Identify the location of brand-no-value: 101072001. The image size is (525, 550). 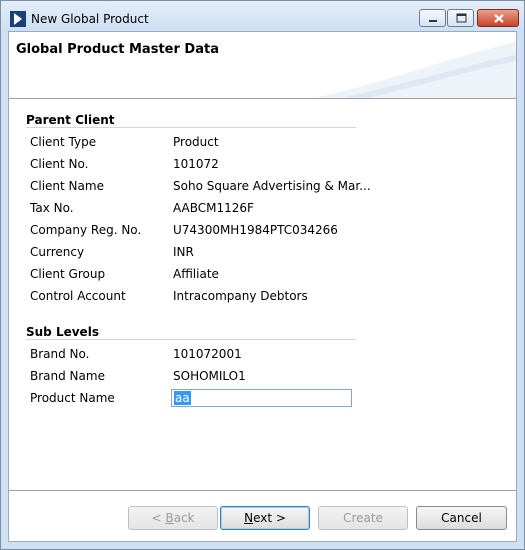
(207, 354).